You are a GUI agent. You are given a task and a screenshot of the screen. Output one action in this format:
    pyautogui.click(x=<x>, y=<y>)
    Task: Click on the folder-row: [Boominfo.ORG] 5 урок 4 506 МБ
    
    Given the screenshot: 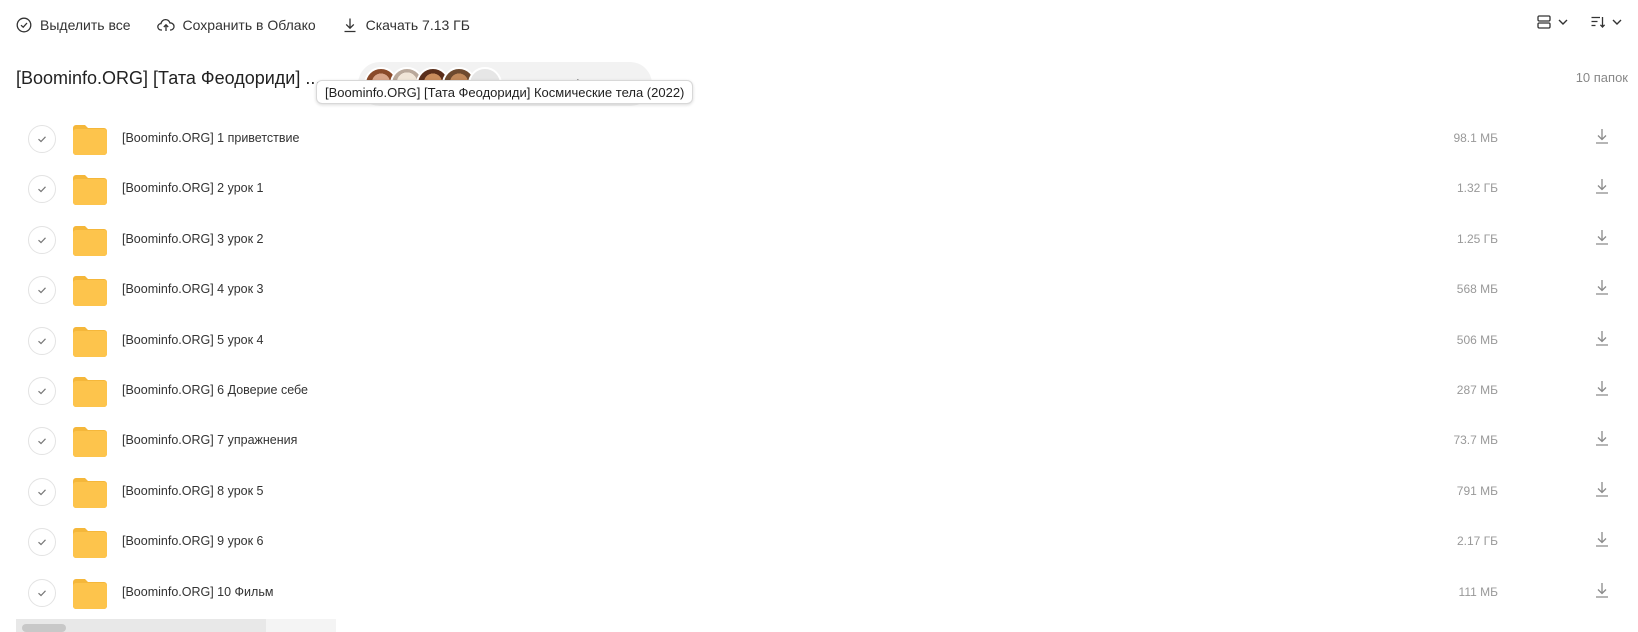 What is the action you would take?
    pyautogui.click(x=819, y=341)
    